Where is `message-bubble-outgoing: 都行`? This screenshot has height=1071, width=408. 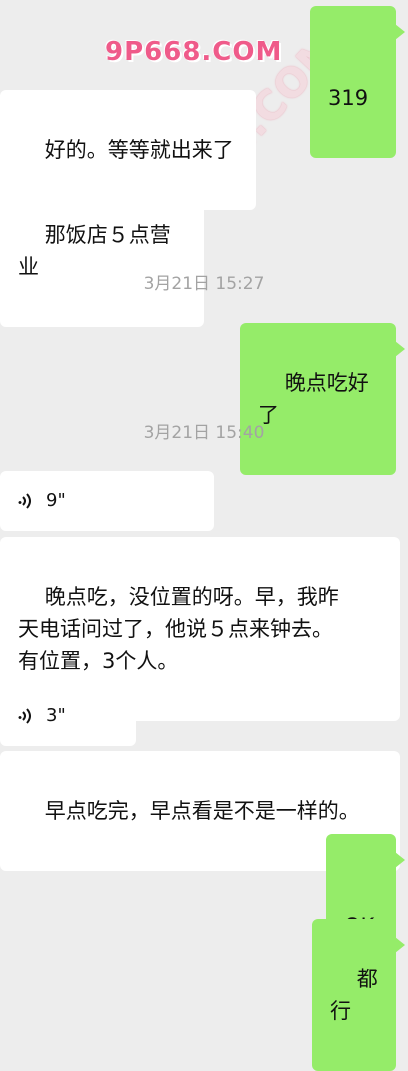 message-bubble-outgoing: 都行 is located at coordinates (358, 995).